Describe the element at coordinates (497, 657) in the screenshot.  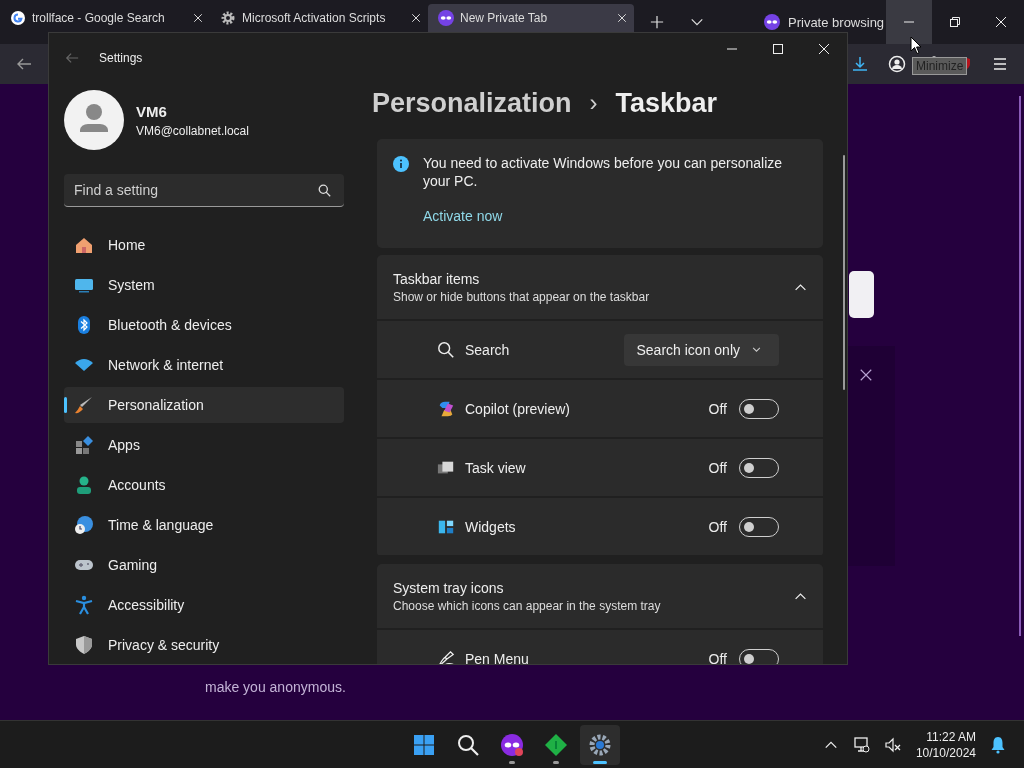
I see `setting-label: Pen Menu` at that location.